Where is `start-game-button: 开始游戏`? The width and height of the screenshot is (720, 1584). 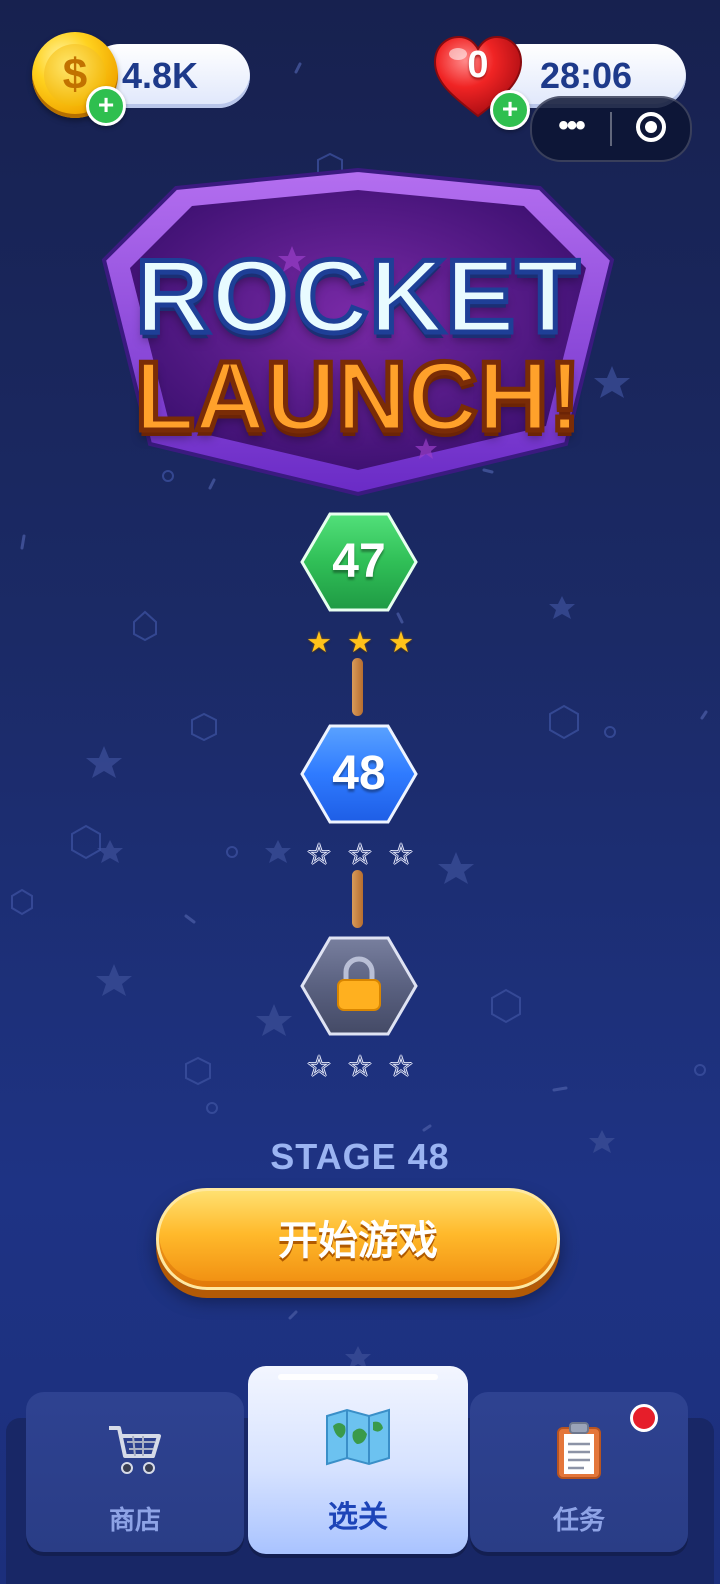 start-game-button: 开始游戏 is located at coordinates (358, 1239).